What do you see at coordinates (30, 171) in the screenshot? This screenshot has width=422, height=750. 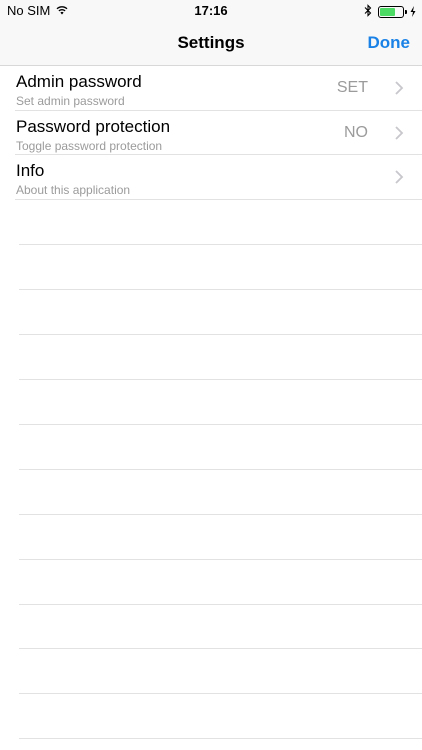 I see `row-title: Info` at bounding box center [30, 171].